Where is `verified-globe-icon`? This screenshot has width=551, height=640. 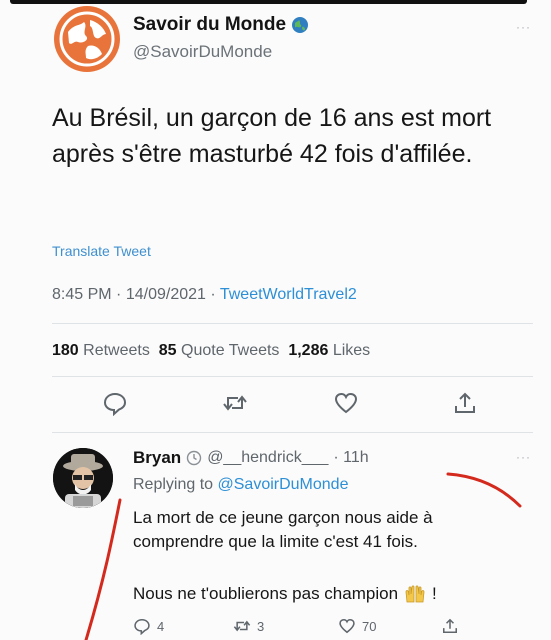 verified-globe-icon is located at coordinates (300, 25).